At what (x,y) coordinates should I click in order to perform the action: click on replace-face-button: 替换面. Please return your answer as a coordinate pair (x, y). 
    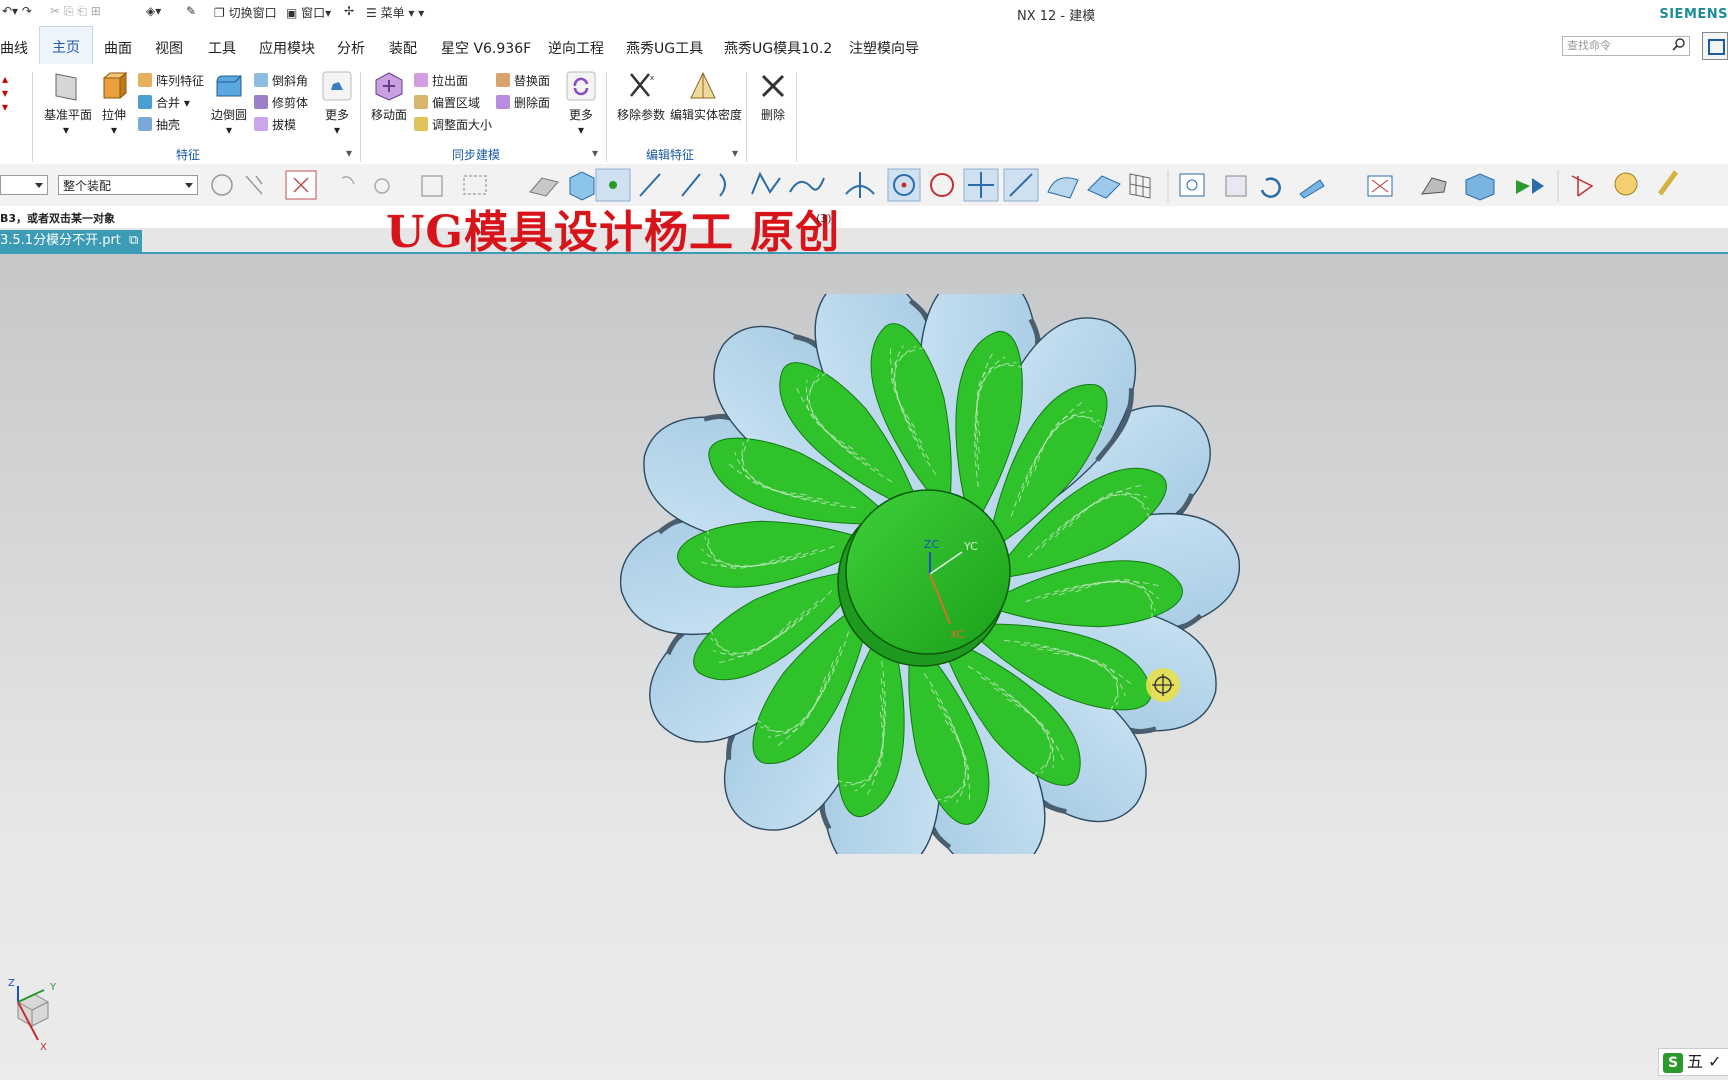
    Looking at the image, I should click on (523, 80).